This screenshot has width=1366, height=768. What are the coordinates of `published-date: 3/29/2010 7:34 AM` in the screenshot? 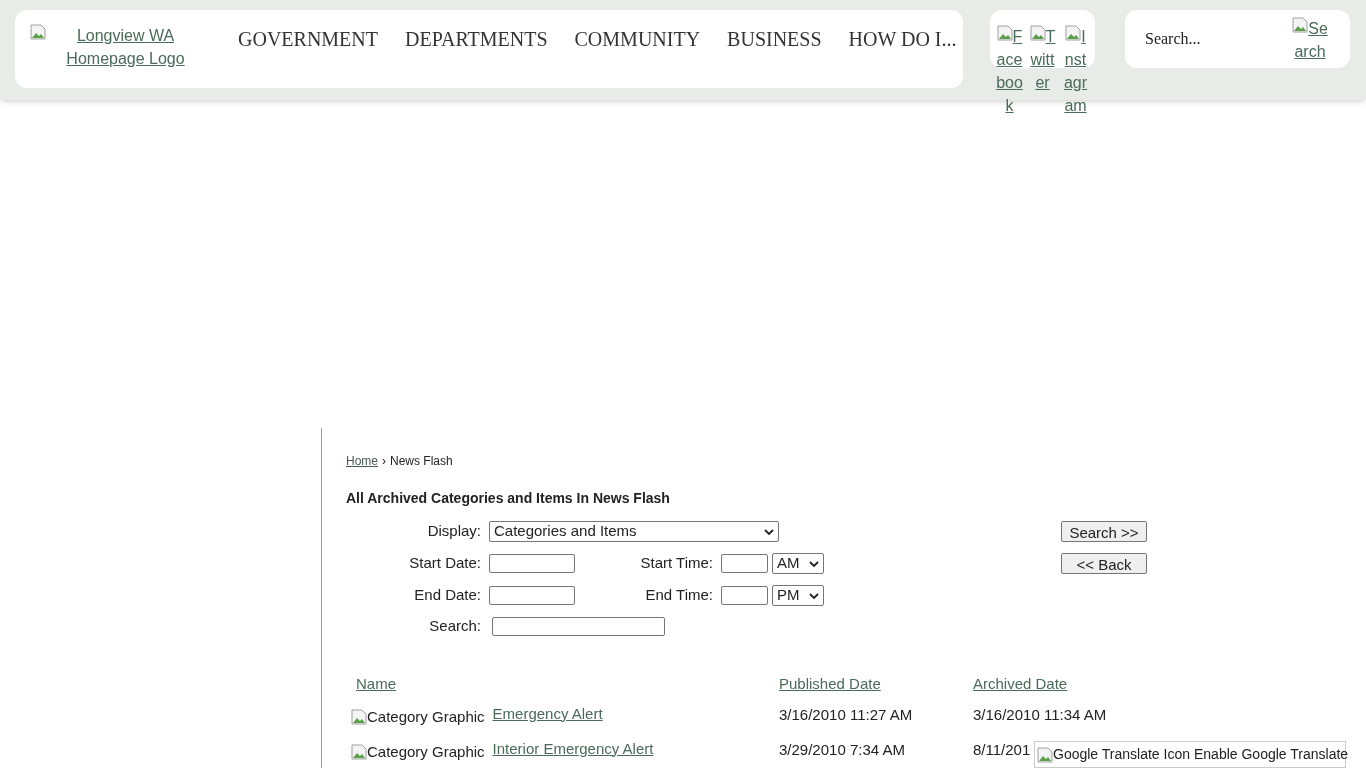 It's located at (842, 749).